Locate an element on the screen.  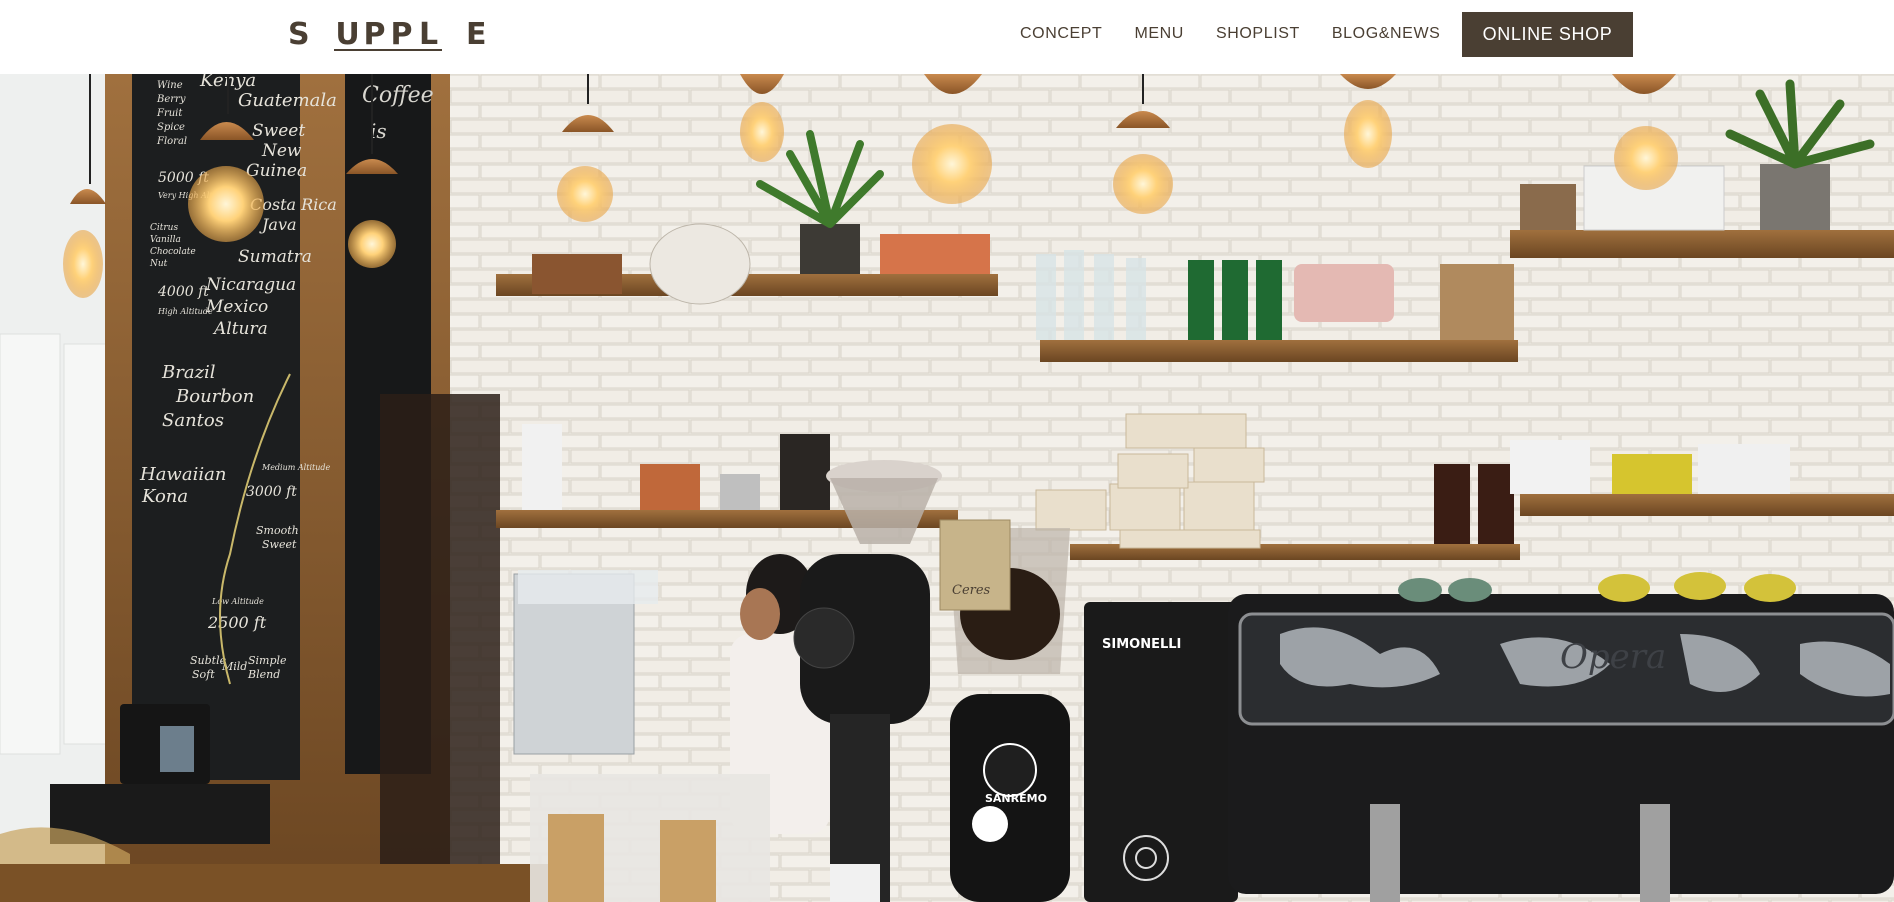
grinder-brand-label: SANREMO is located at coordinates (1016, 798).